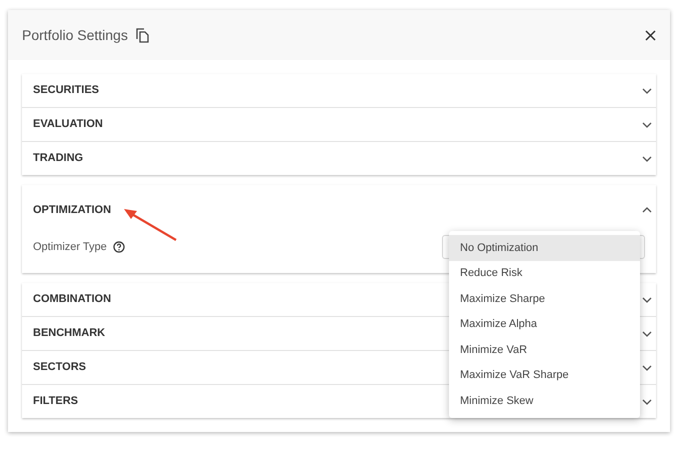 Image resolution: width=688 pixels, height=453 pixels. What do you see at coordinates (544, 247) in the screenshot?
I see `menu-item: No Optimization` at bounding box center [544, 247].